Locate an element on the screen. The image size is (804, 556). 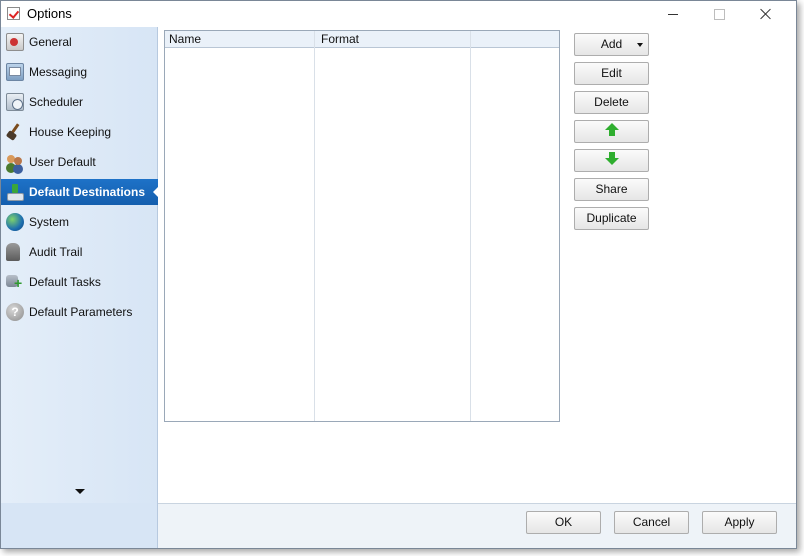
window-title: Options is located at coordinates (49, 13).